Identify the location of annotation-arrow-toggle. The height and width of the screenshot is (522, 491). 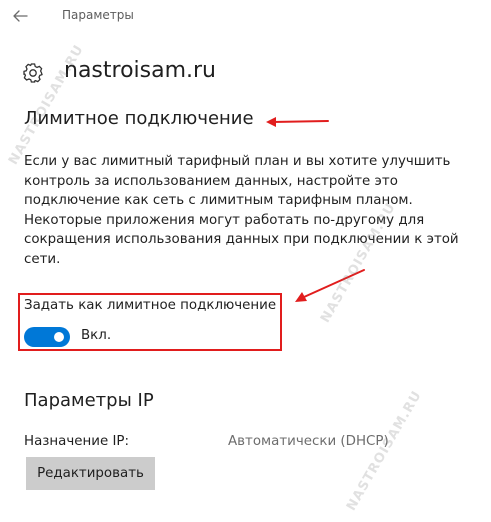
(330, 285).